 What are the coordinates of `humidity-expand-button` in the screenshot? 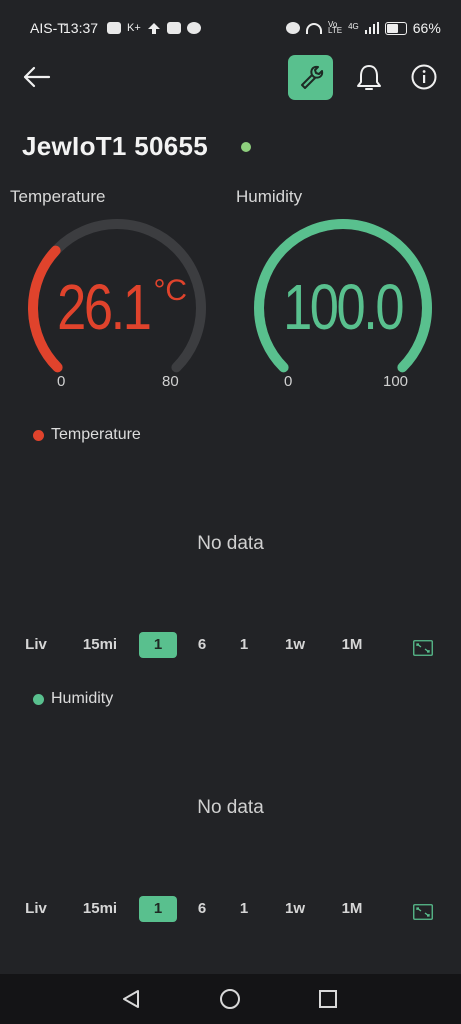 It's located at (423, 912).